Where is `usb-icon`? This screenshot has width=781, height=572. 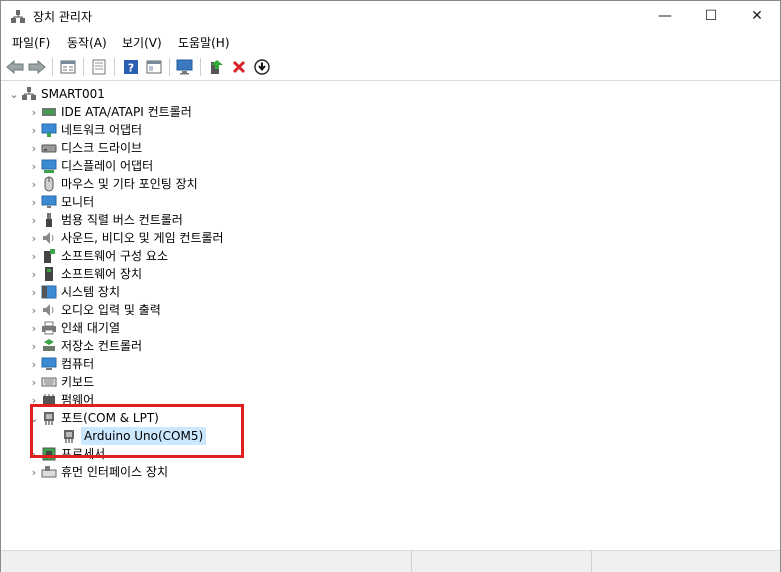
usb-icon is located at coordinates (49, 220).